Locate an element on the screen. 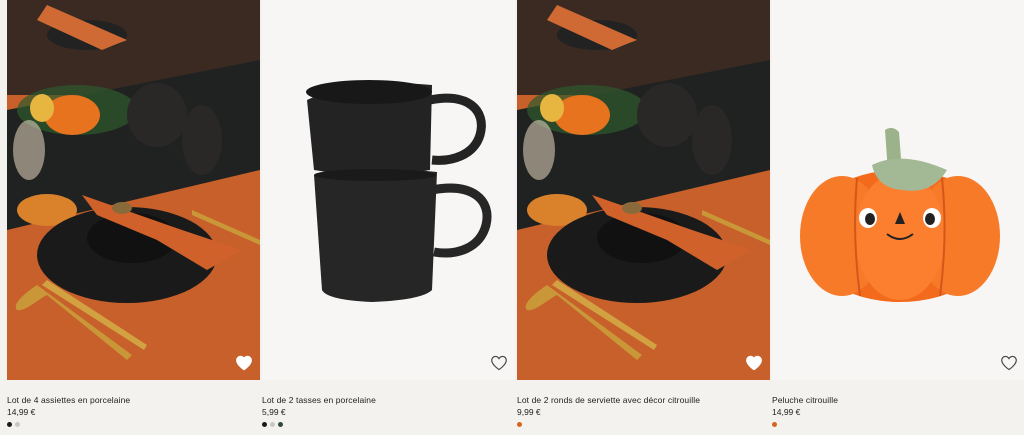  product-name: Lot de 2 tasses en porcelaine is located at coordinates (319, 400).